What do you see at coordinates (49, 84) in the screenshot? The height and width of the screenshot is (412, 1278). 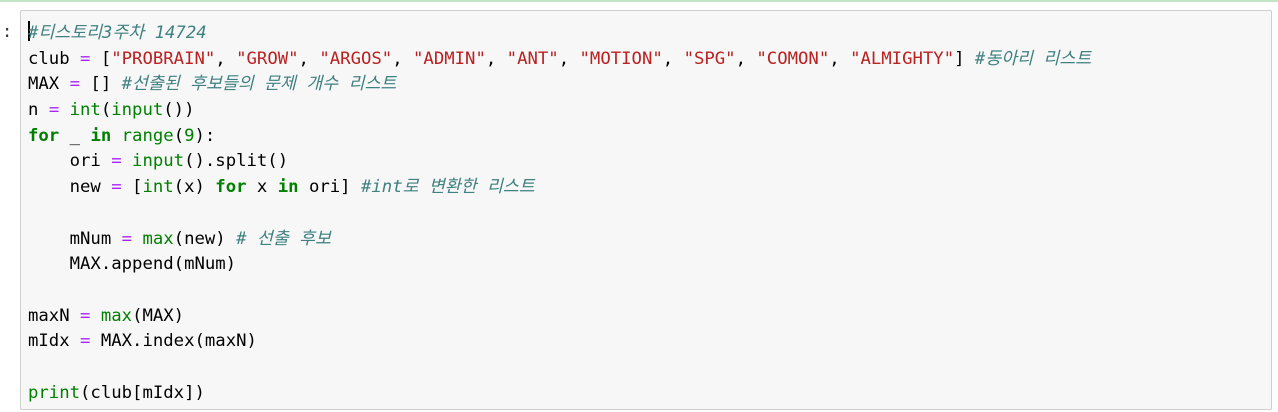 I see `code-token: MAX` at bounding box center [49, 84].